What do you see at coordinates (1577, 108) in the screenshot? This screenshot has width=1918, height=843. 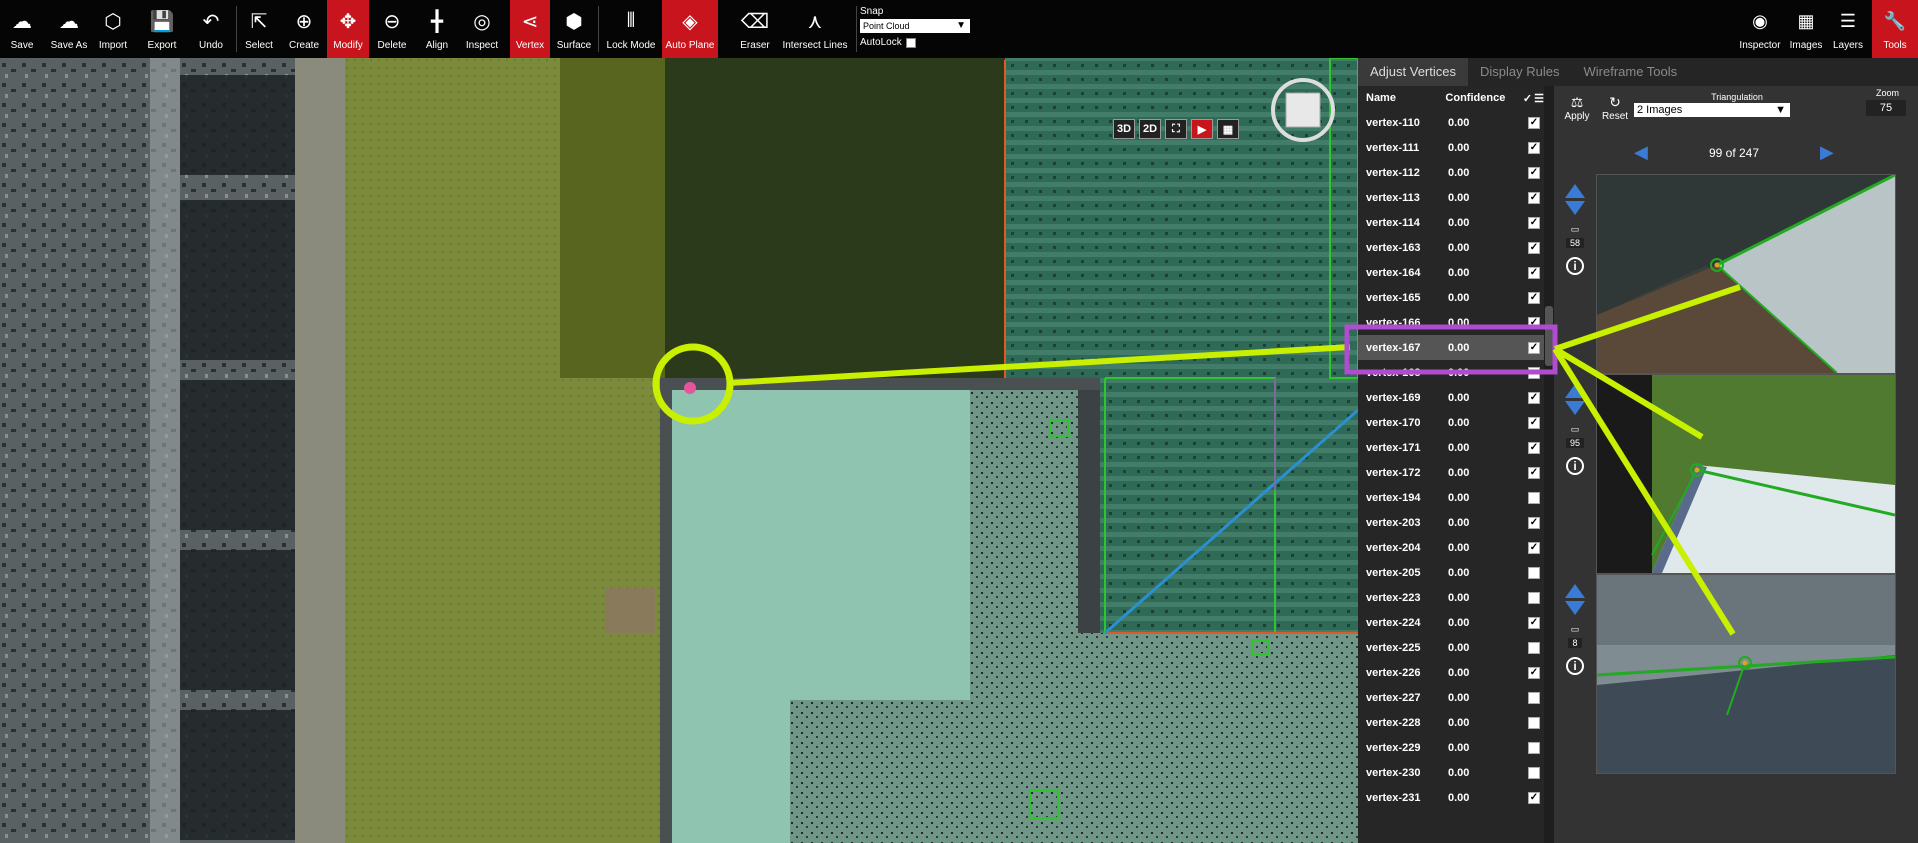 I see `apply-button: ⚖ Apply` at bounding box center [1577, 108].